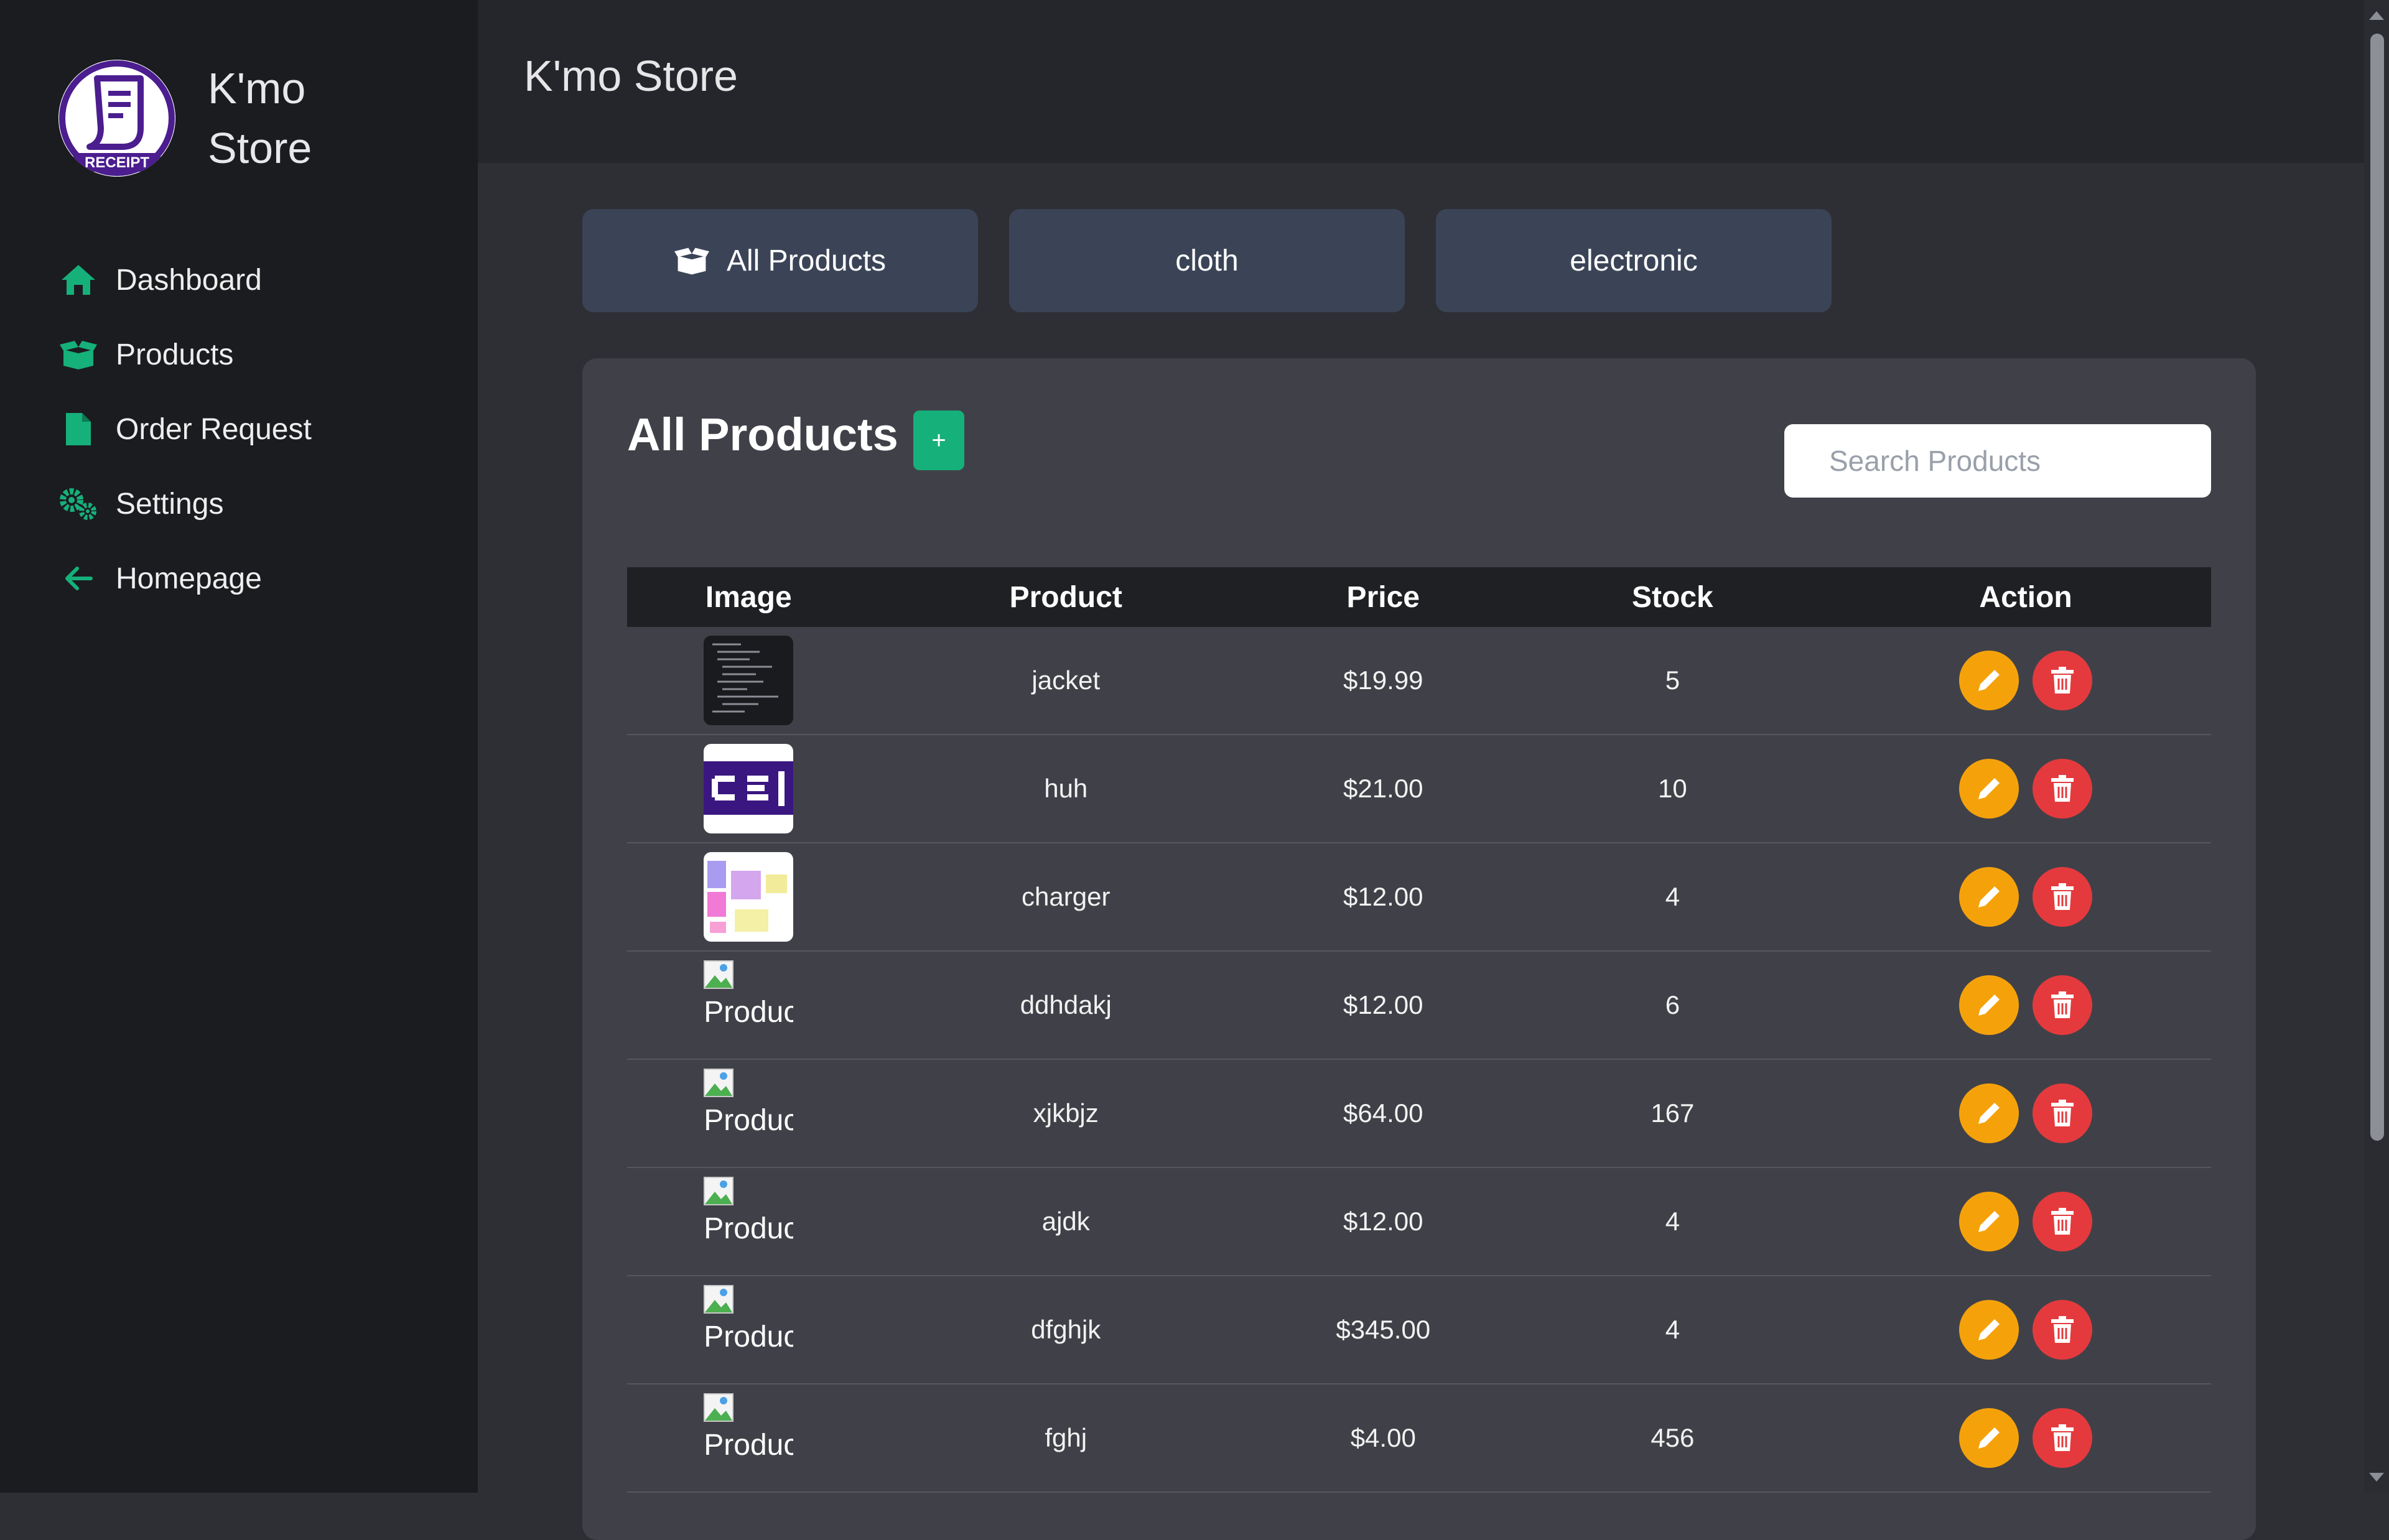  I want to click on tab-all-products: All Products, so click(780, 260).